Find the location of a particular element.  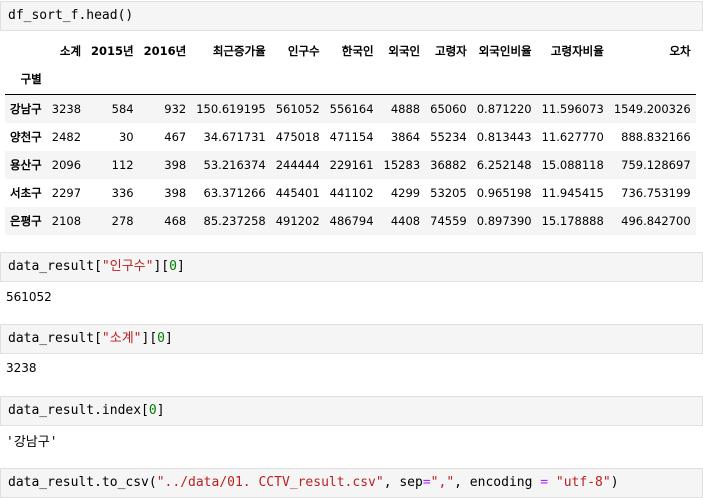

table-cell: 15283 is located at coordinates (402, 164).